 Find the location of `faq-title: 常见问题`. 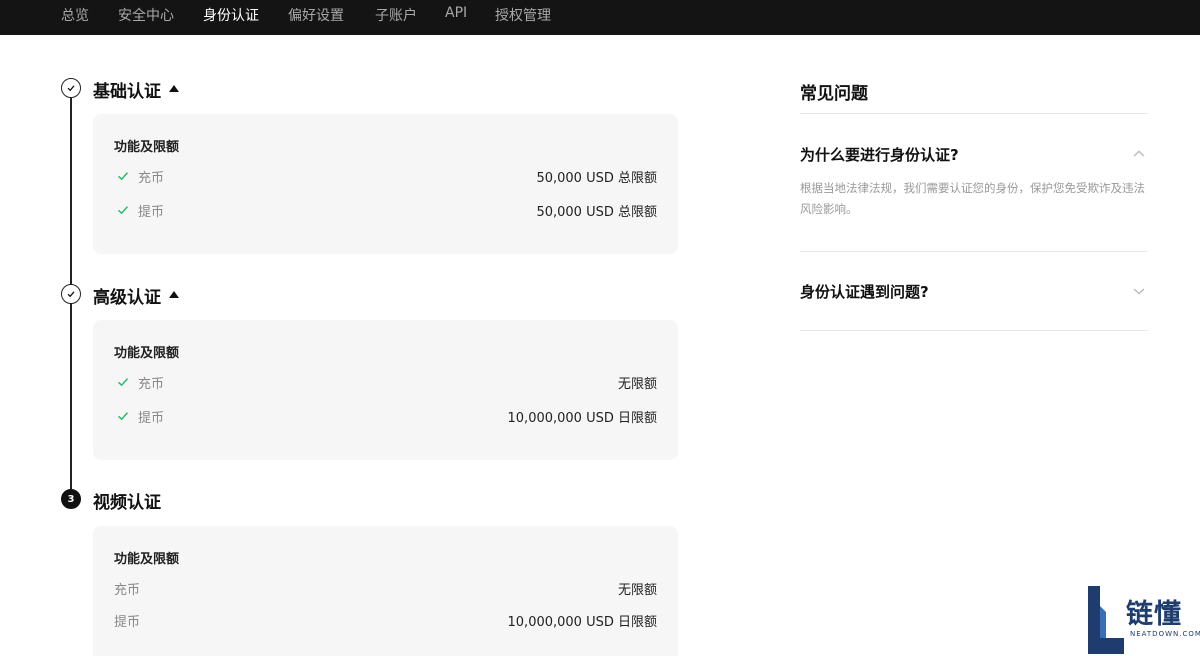

faq-title: 常见问题 is located at coordinates (834, 94).